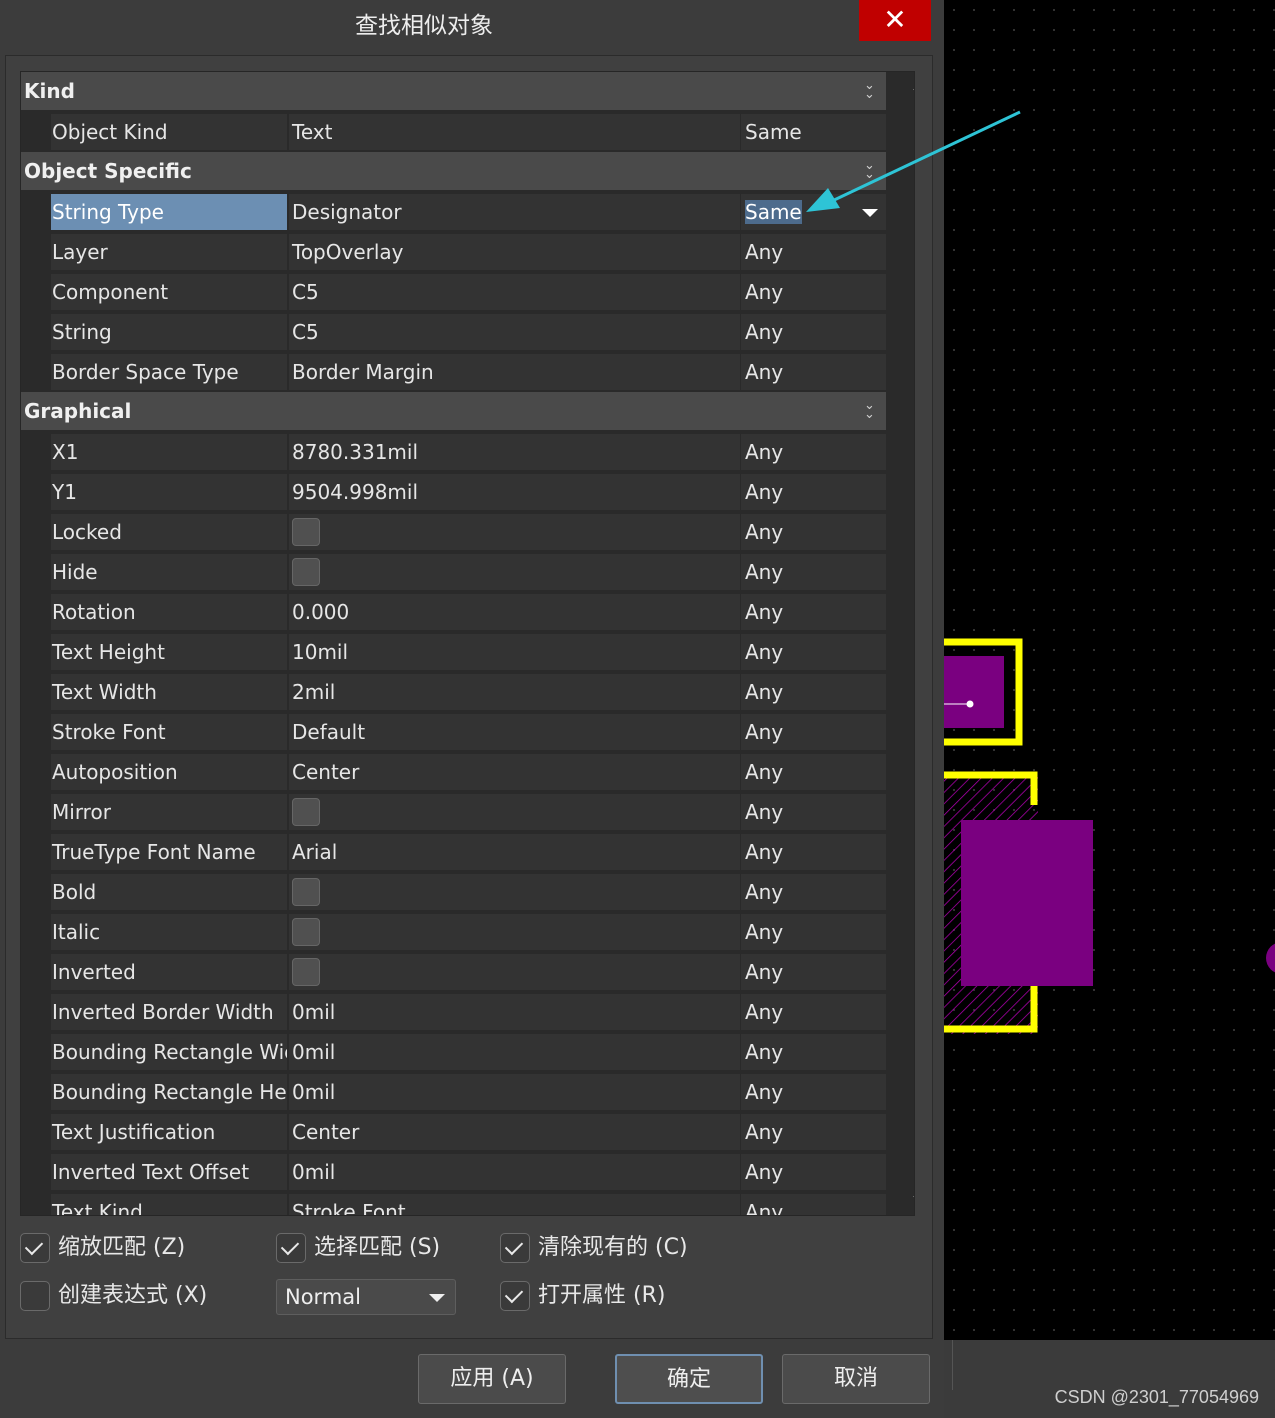 The image size is (1275, 1418). I want to click on mask-mode-select: Normal, so click(366, 1297).